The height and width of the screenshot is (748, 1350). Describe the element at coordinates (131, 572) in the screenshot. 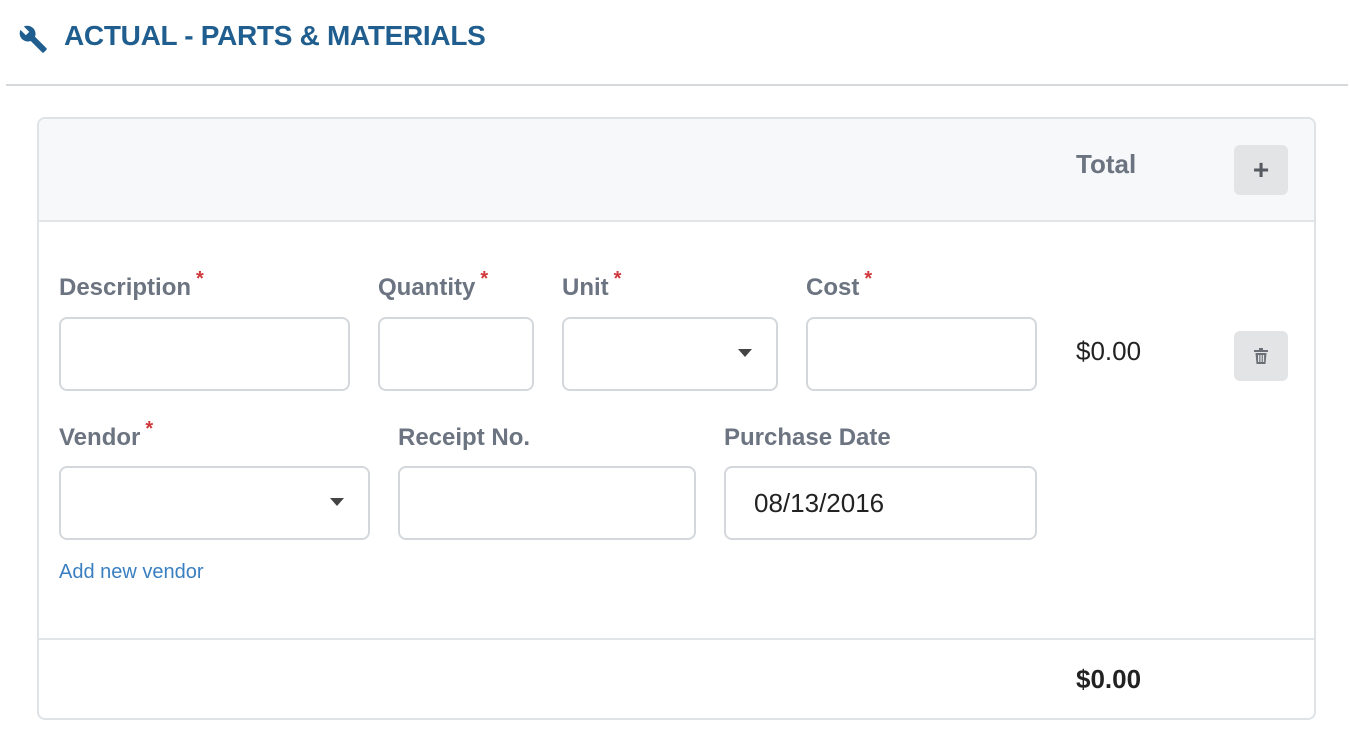

I see `add-vendor-link: Add new vendor` at that location.